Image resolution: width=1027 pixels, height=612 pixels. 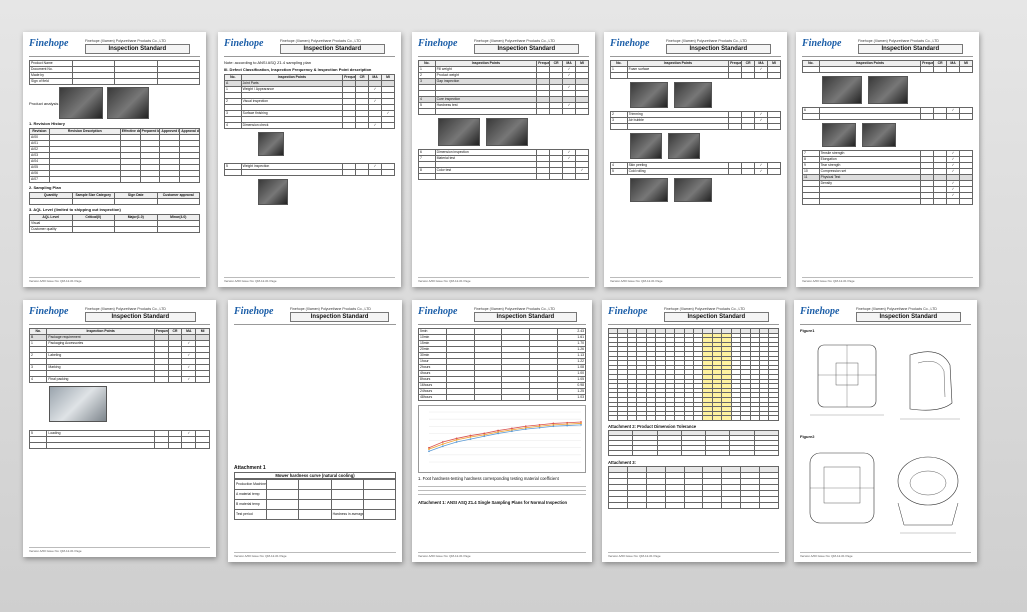 I want to click on table-row, so click(x=693, y=452).